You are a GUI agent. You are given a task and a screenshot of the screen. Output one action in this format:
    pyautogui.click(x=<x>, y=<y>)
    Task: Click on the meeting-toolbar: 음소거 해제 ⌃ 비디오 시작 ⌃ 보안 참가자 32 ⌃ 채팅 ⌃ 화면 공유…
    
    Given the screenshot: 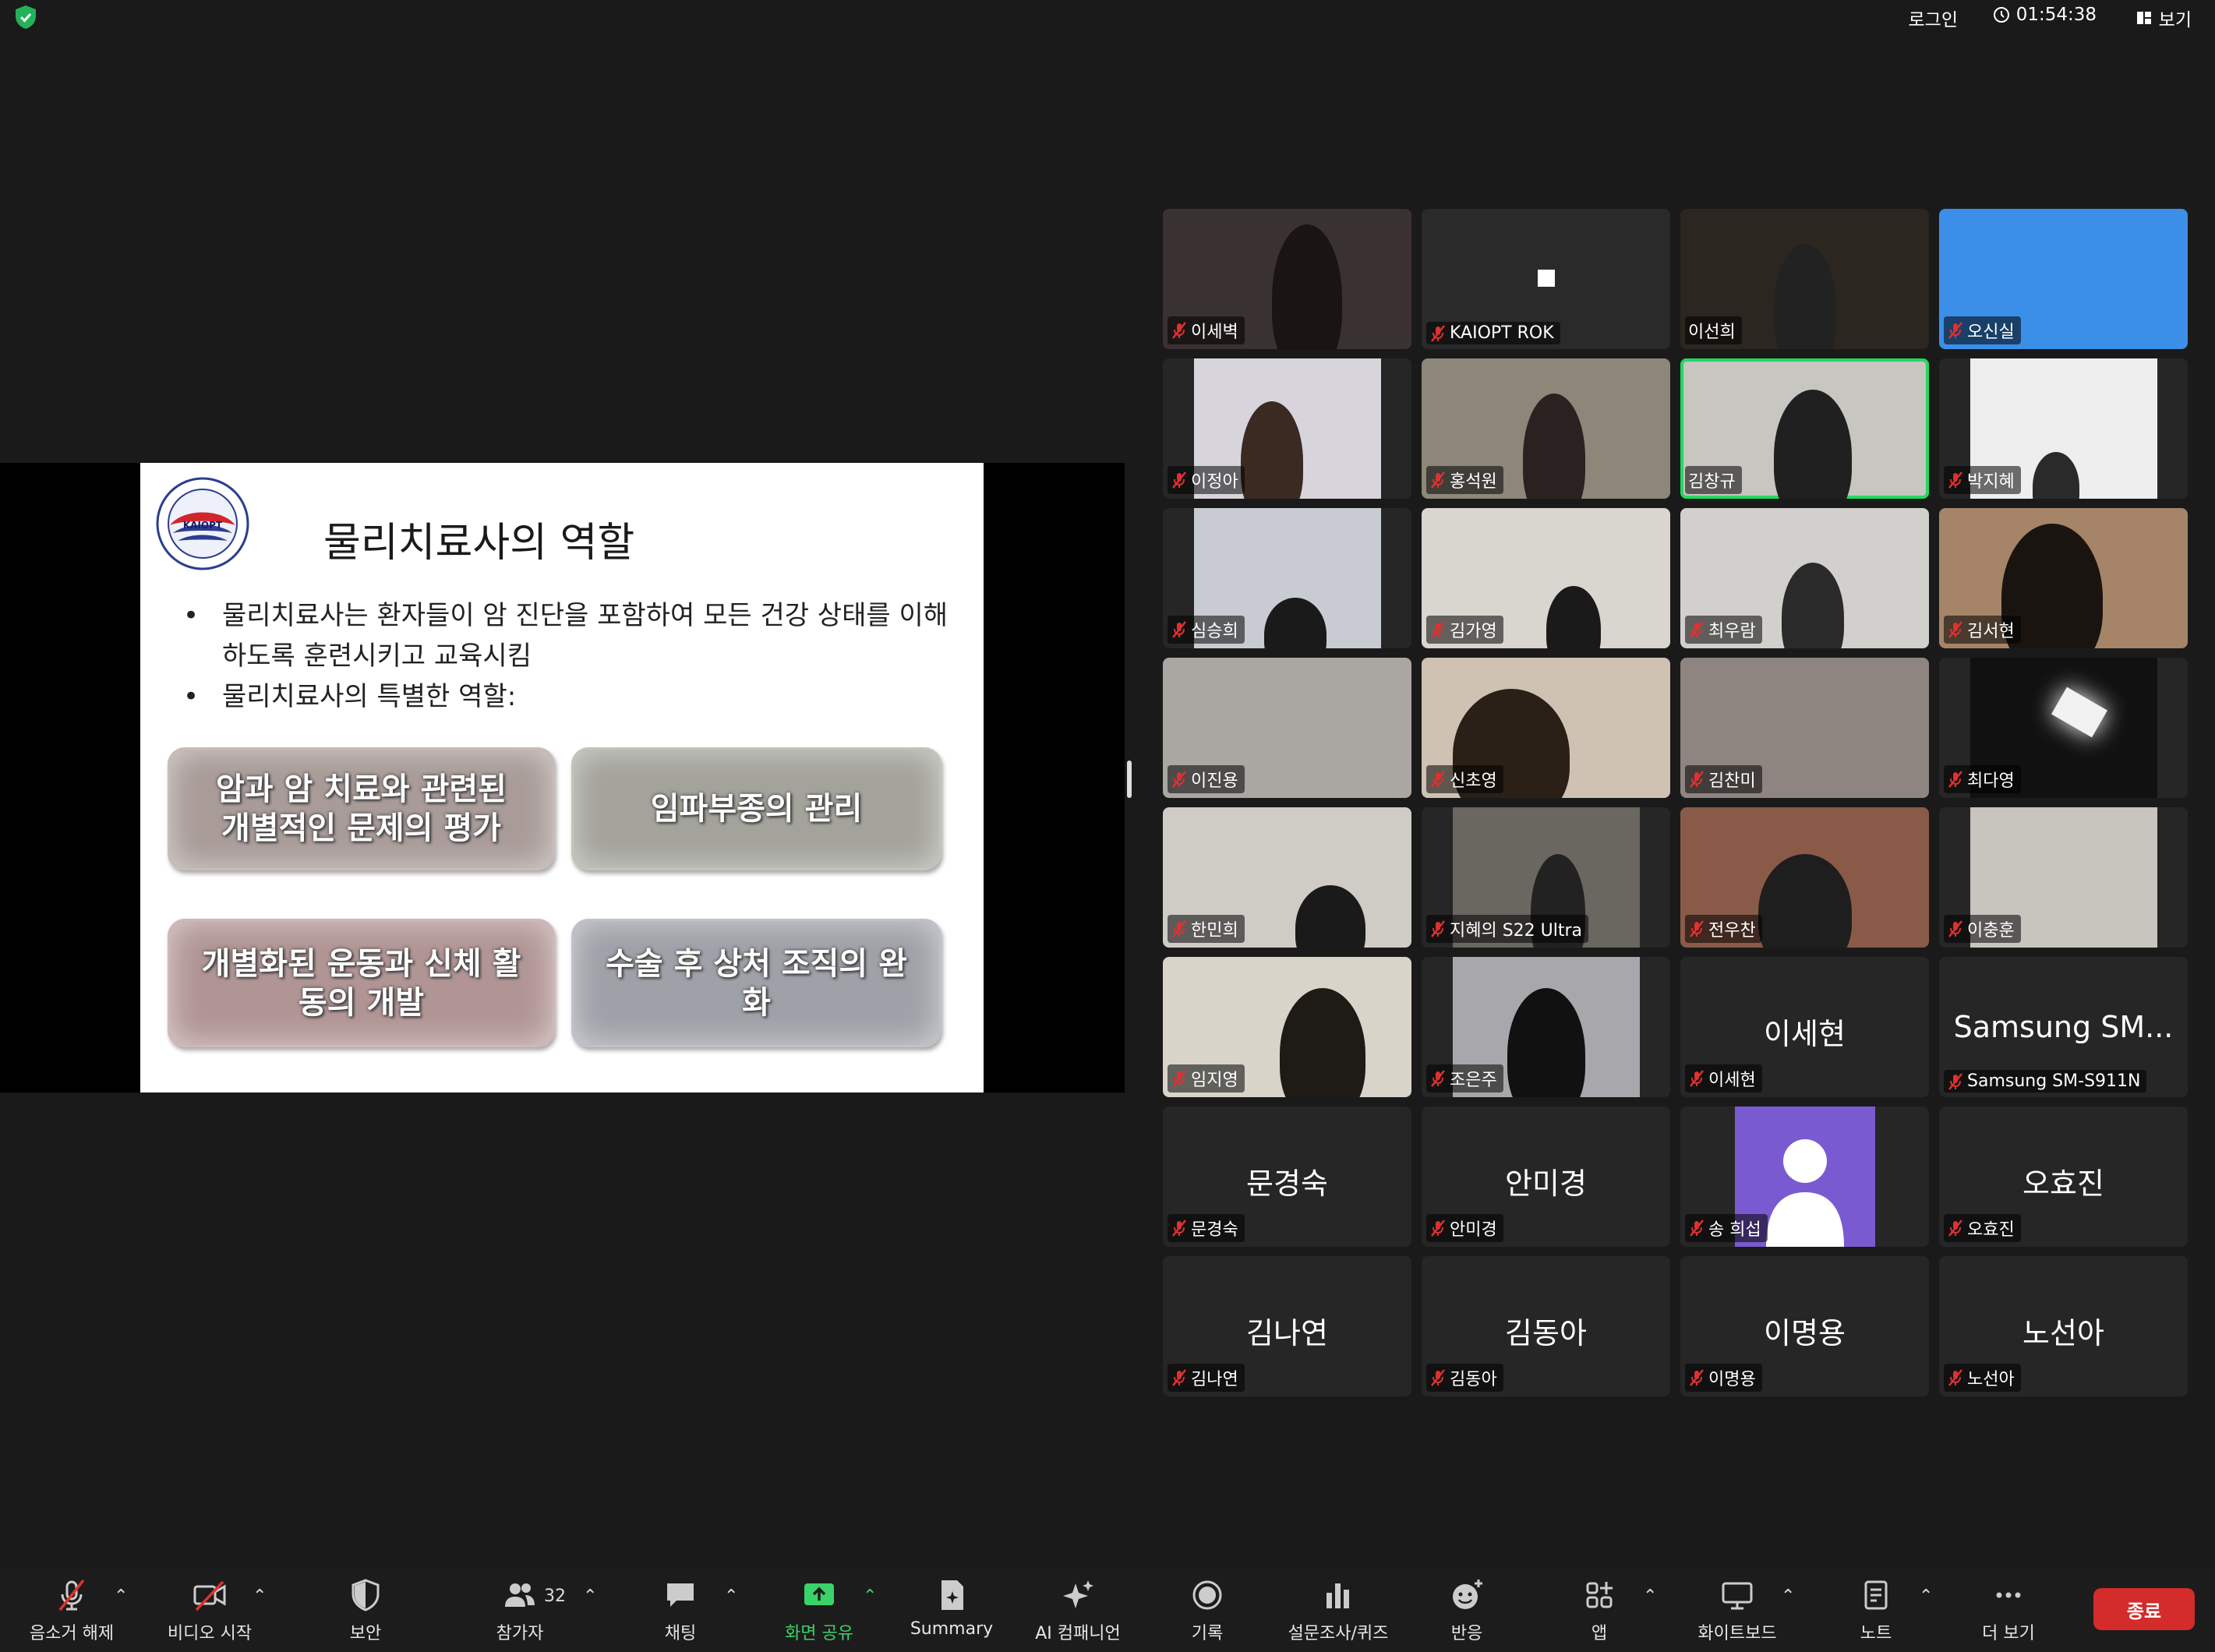 What is the action you would take?
    pyautogui.click(x=1107, y=1611)
    